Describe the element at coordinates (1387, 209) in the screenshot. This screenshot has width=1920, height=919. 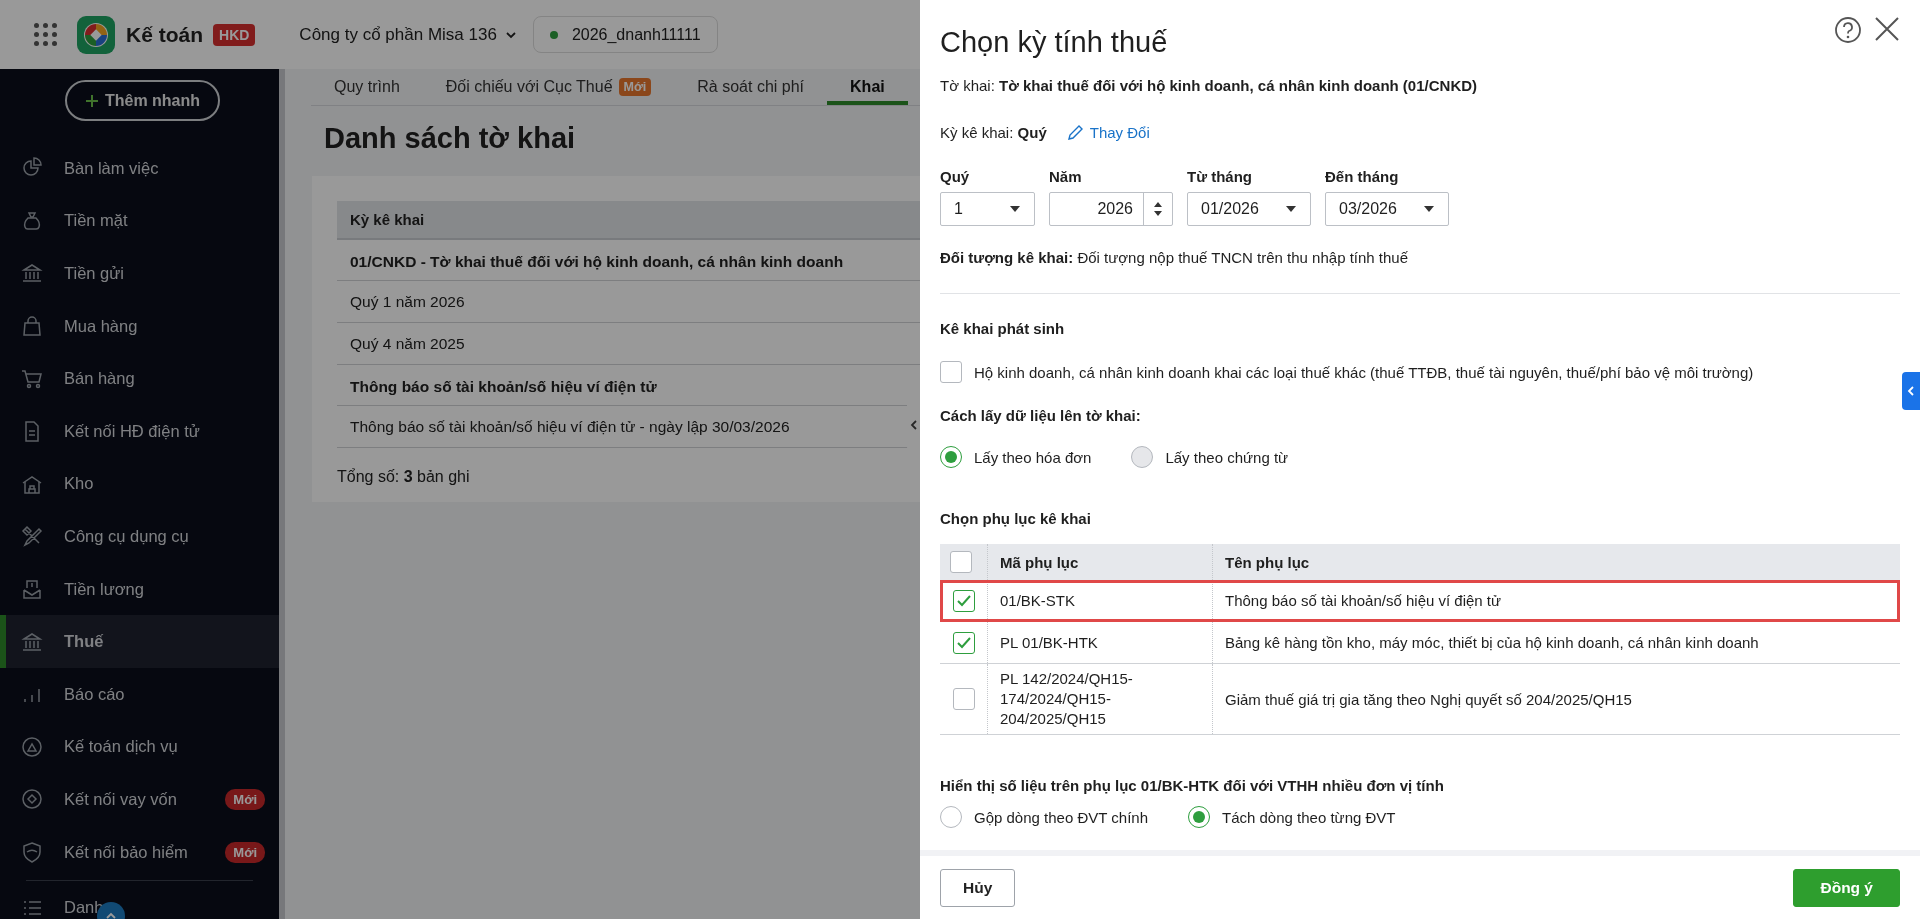
I see `dropdown: 03/2026` at that location.